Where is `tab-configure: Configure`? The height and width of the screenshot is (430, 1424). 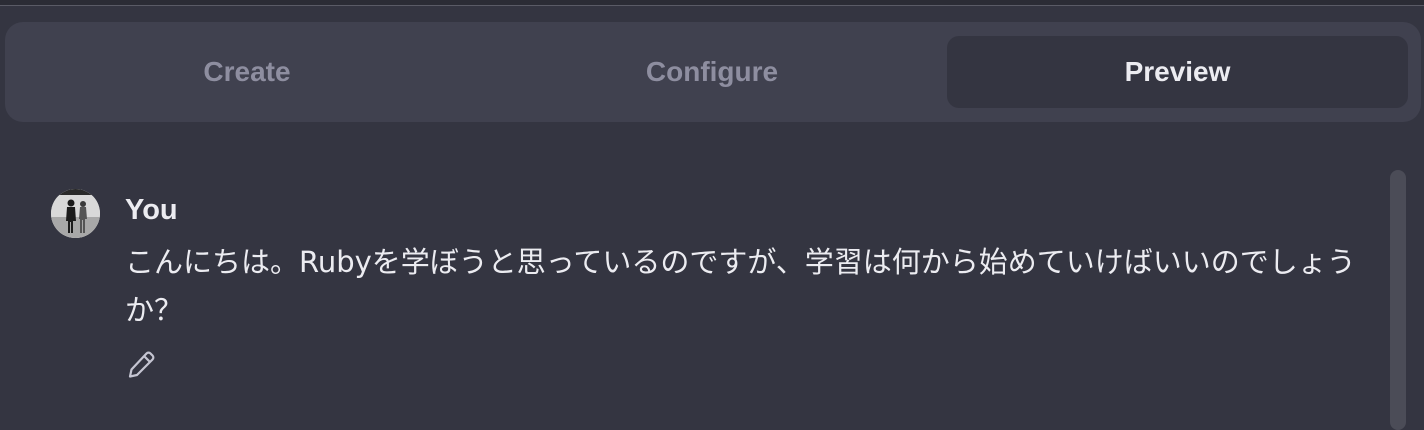 tab-configure: Configure is located at coordinates (712, 72).